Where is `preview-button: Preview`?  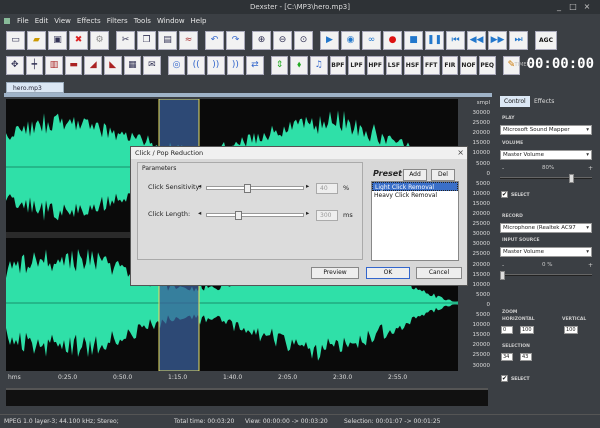
preview-button: Preview is located at coordinates (335, 273).